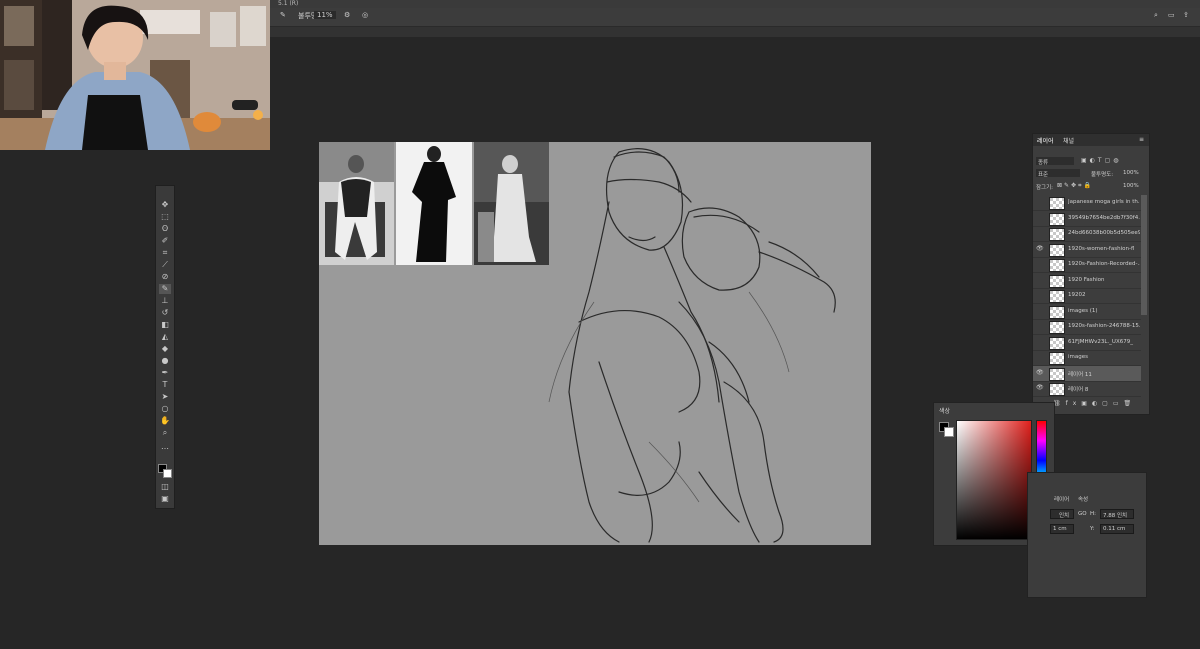 This screenshot has height=649, width=1200. What do you see at coordinates (325, 15) in the screenshot?
I see `opacity-field: 11%` at bounding box center [325, 15].